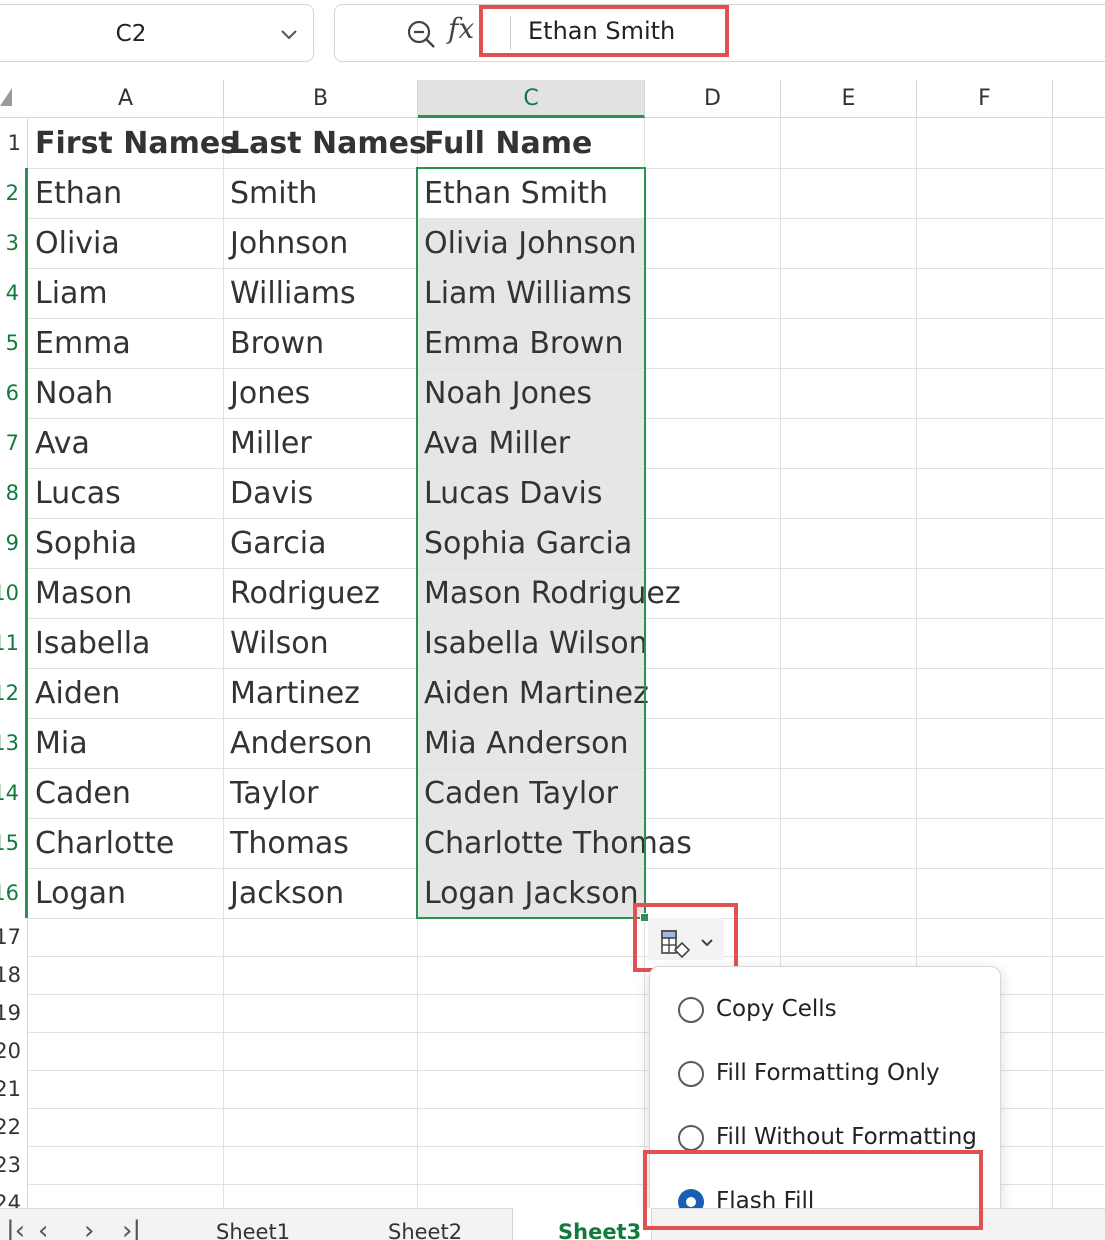 The image size is (1105, 1240). What do you see at coordinates (14, 893) in the screenshot?
I see `row-header: 16` at bounding box center [14, 893].